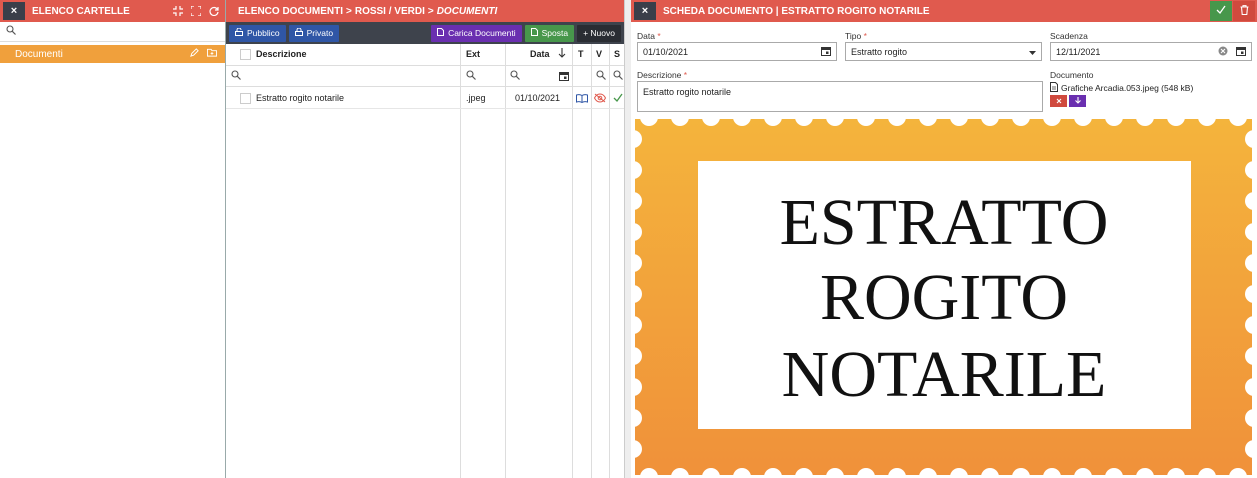 Image resolution: width=1257 pixels, height=478 pixels. Describe the element at coordinates (737, 51) in the screenshot. I see `data-field: 01/10/2021` at that location.